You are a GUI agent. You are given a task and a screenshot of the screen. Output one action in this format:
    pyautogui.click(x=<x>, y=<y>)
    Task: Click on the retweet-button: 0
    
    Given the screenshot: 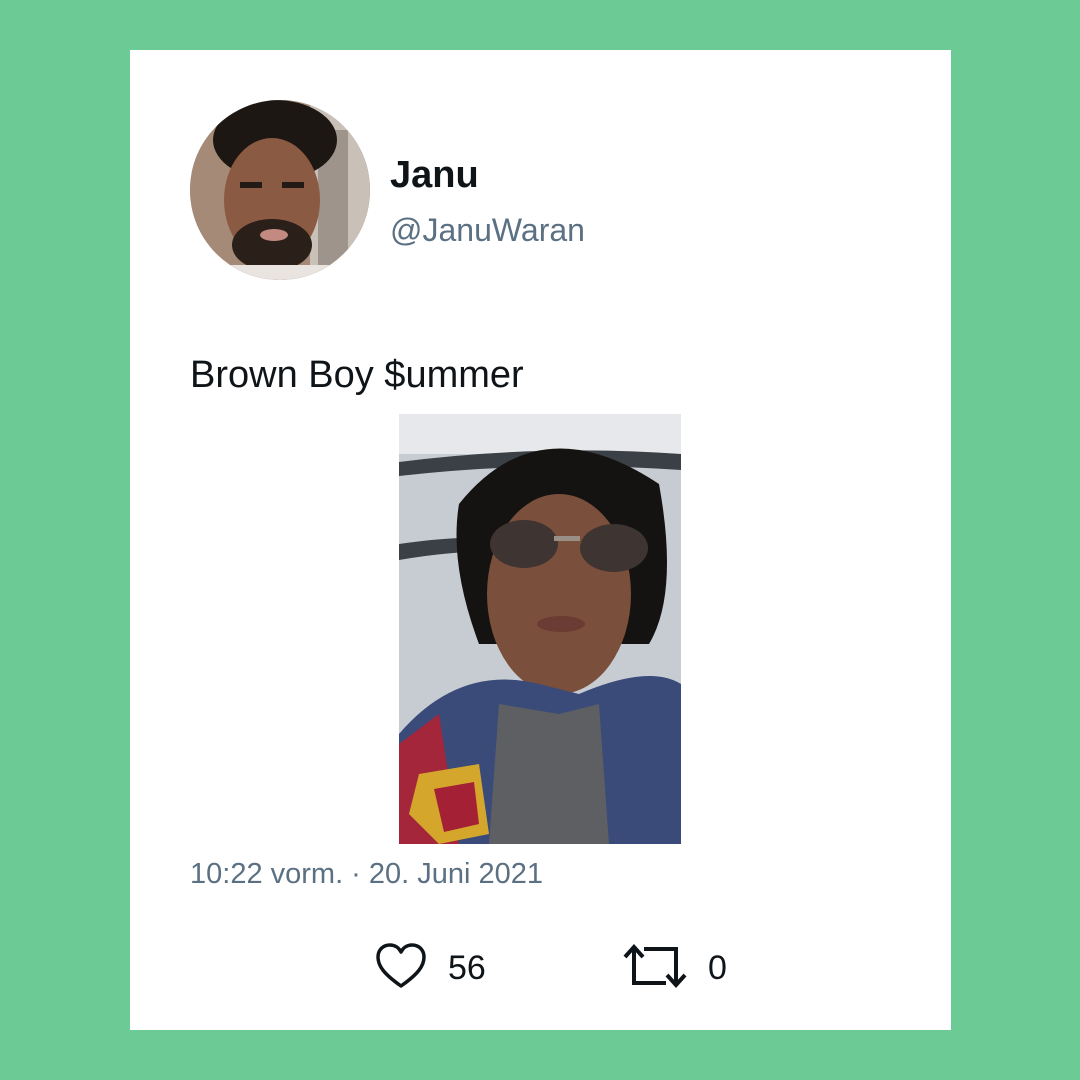 What is the action you would take?
    pyautogui.click(x=674, y=968)
    